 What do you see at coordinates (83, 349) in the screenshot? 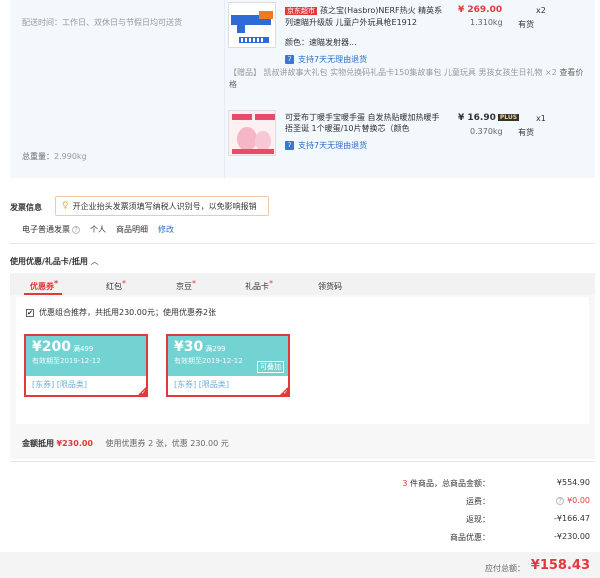
I see `coupon-condition: 满499` at bounding box center [83, 349].